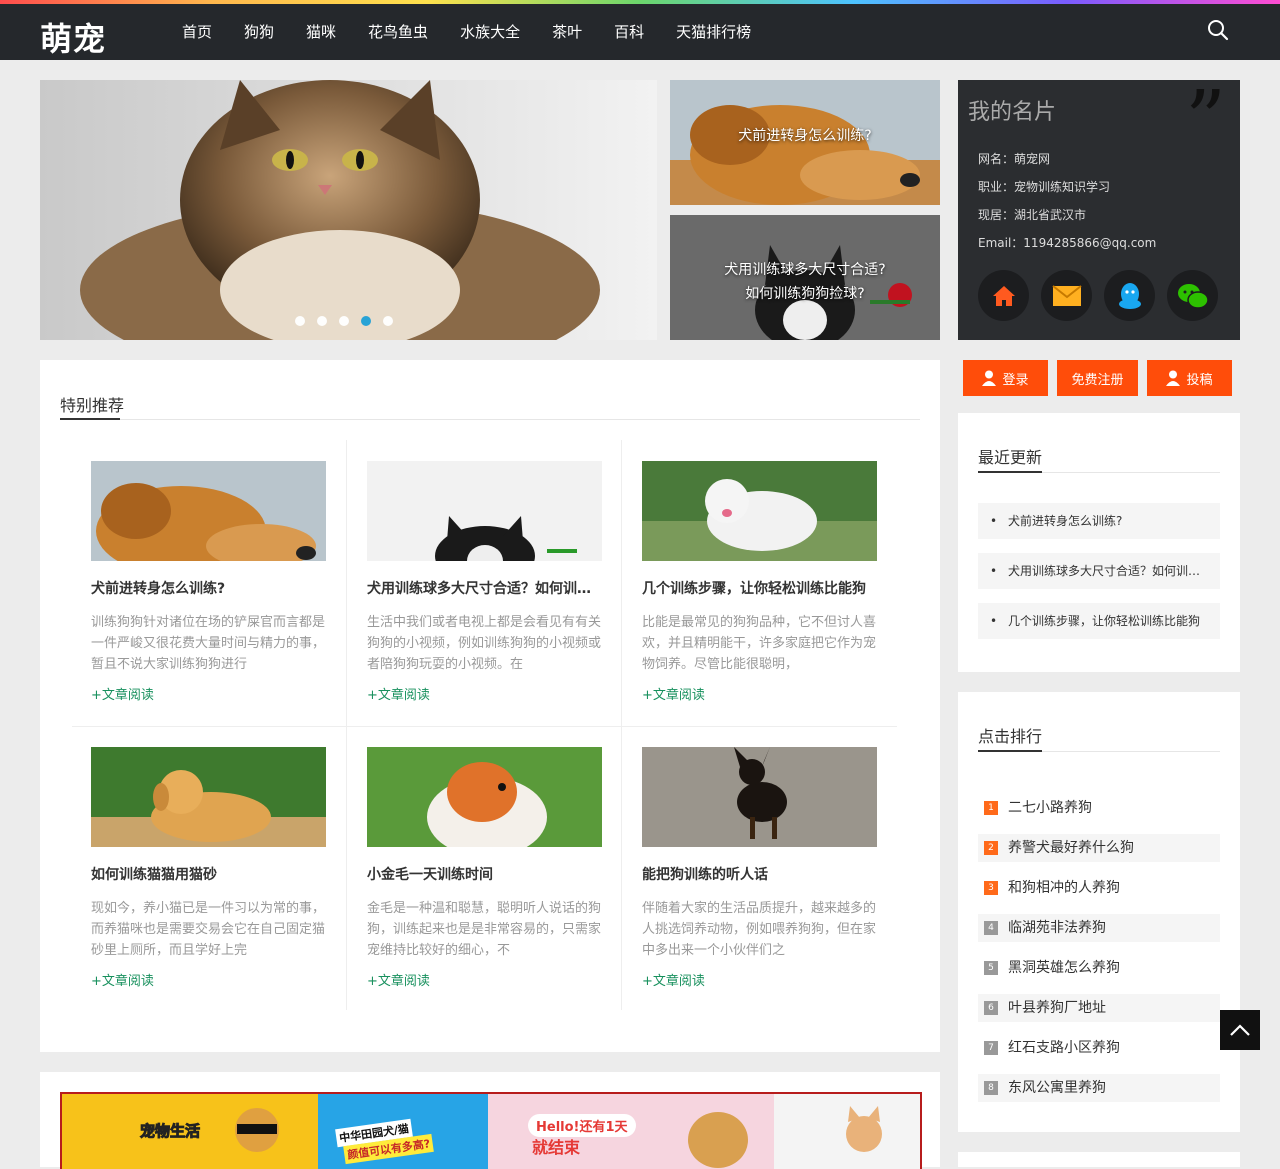 The height and width of the screenshot is (1169, 1280). Describe the element at coordinates (490, 32) in the screenshot. I see `nav-aquarium: 水族大全` at that location.